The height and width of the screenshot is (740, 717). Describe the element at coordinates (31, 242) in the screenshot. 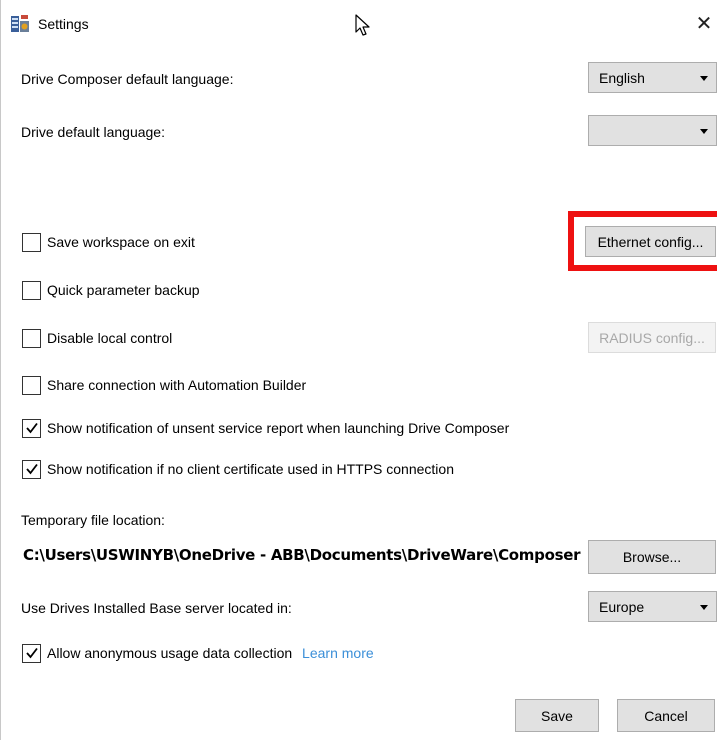

I see `save-workspace-checkbox` at that location.